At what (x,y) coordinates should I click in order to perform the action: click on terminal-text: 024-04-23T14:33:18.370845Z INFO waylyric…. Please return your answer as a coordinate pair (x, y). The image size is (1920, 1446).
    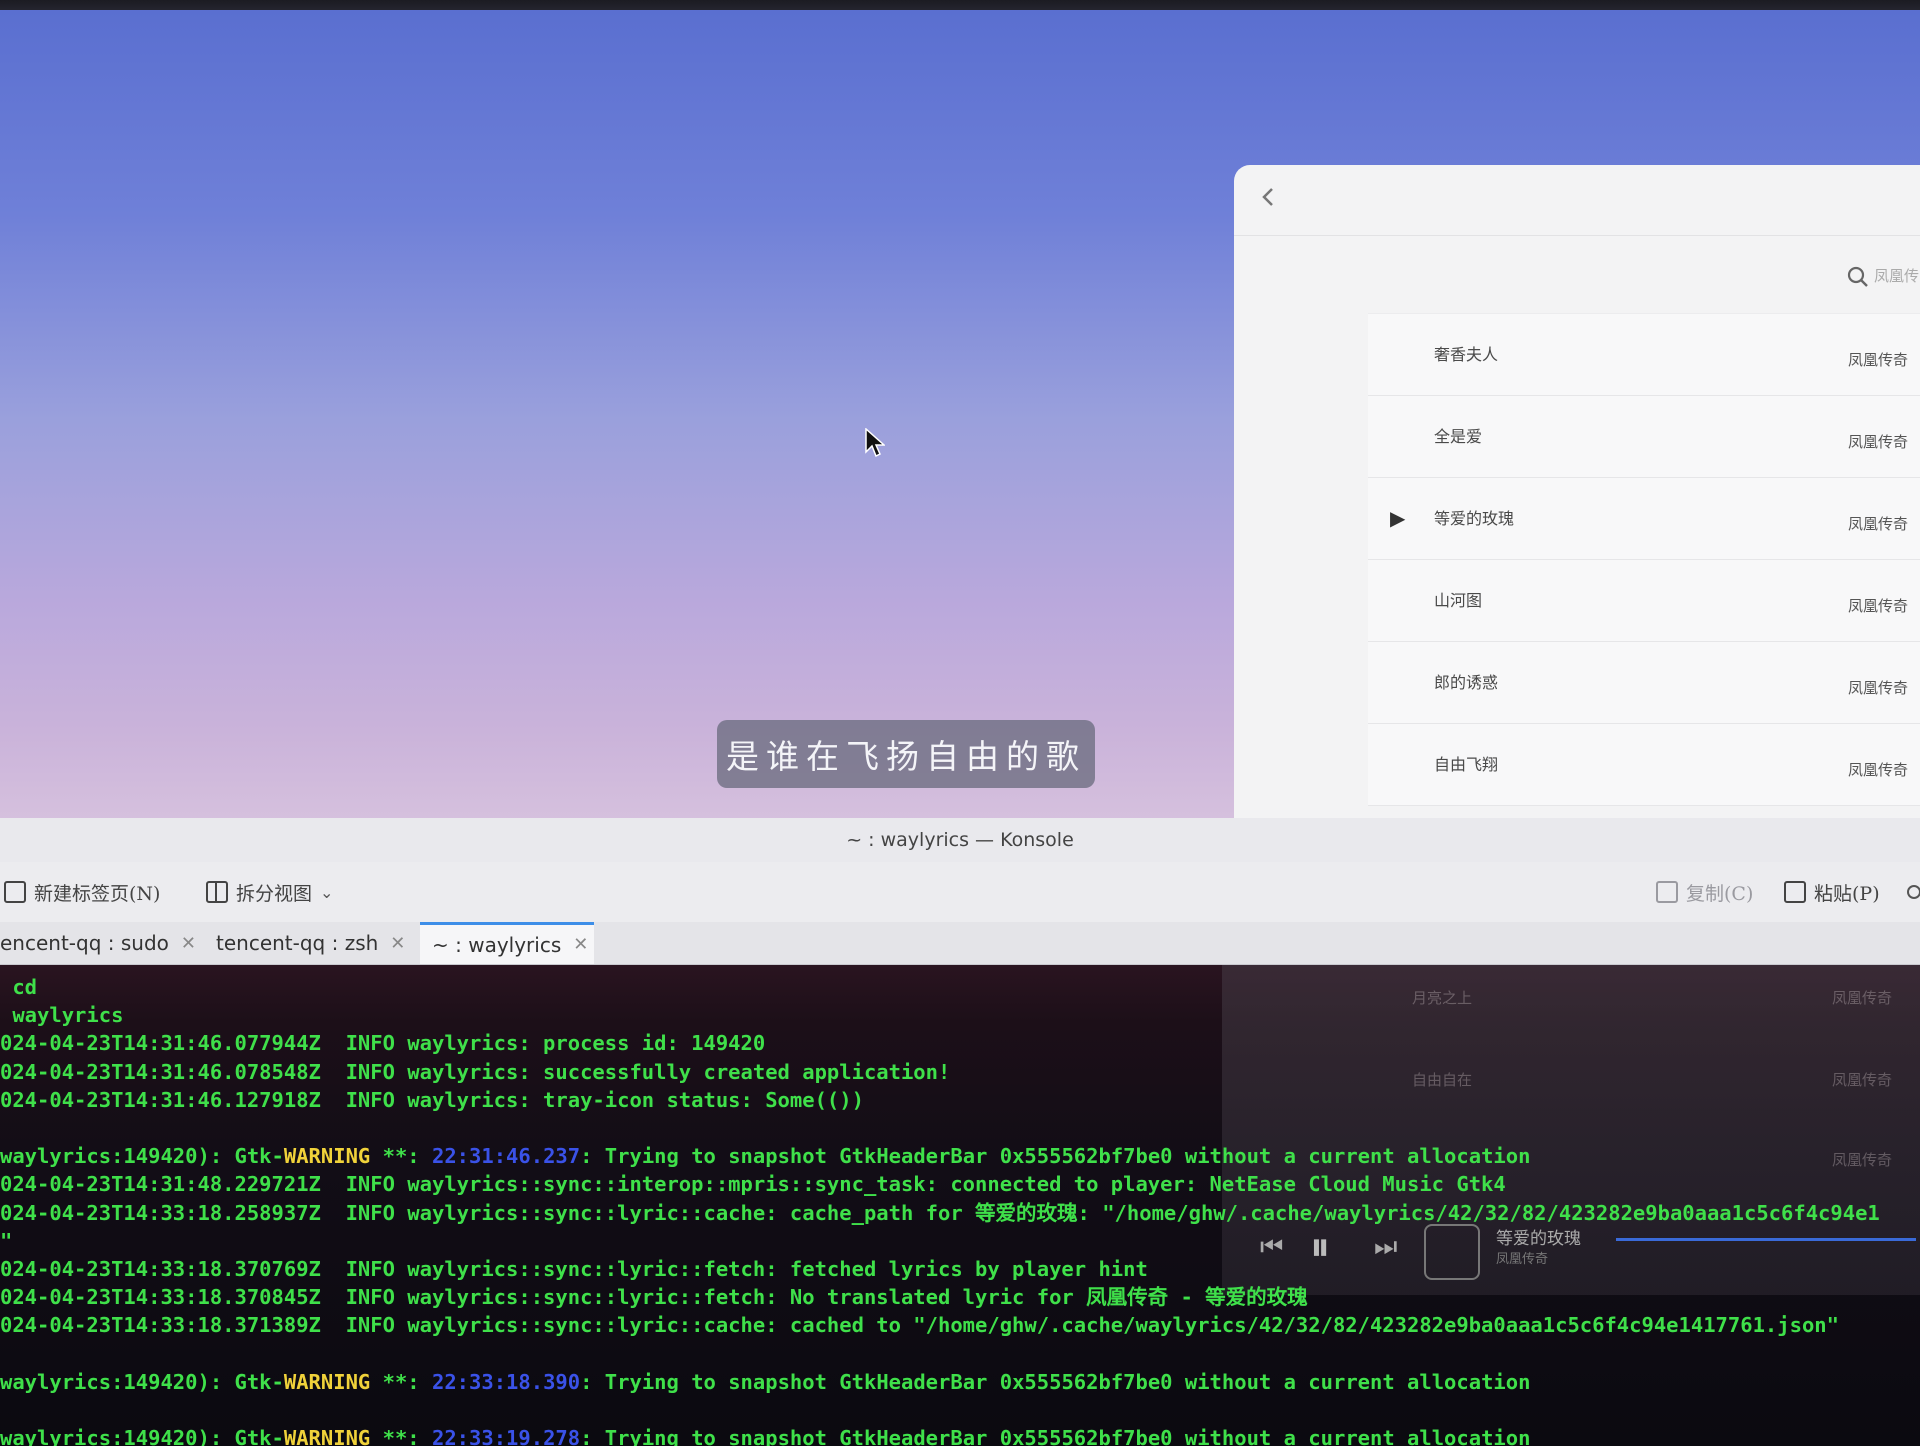
    Looking at the image, I should click on (654, 1297).